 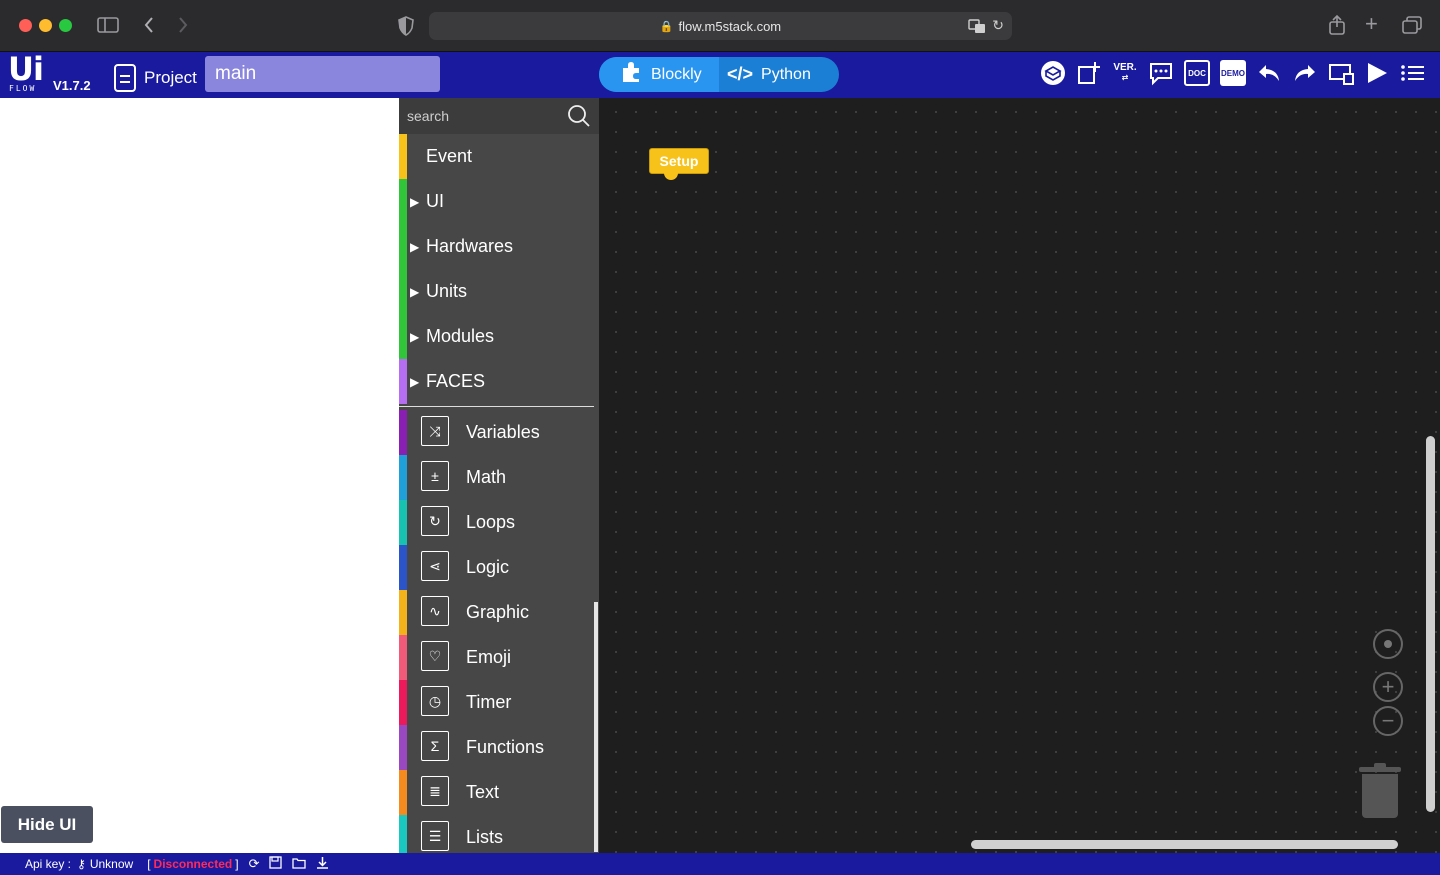 What do you see at coordinates (193, 864) in the screenshot?
I see `connection-status: Disconnected` at bounding box center [193, 864].